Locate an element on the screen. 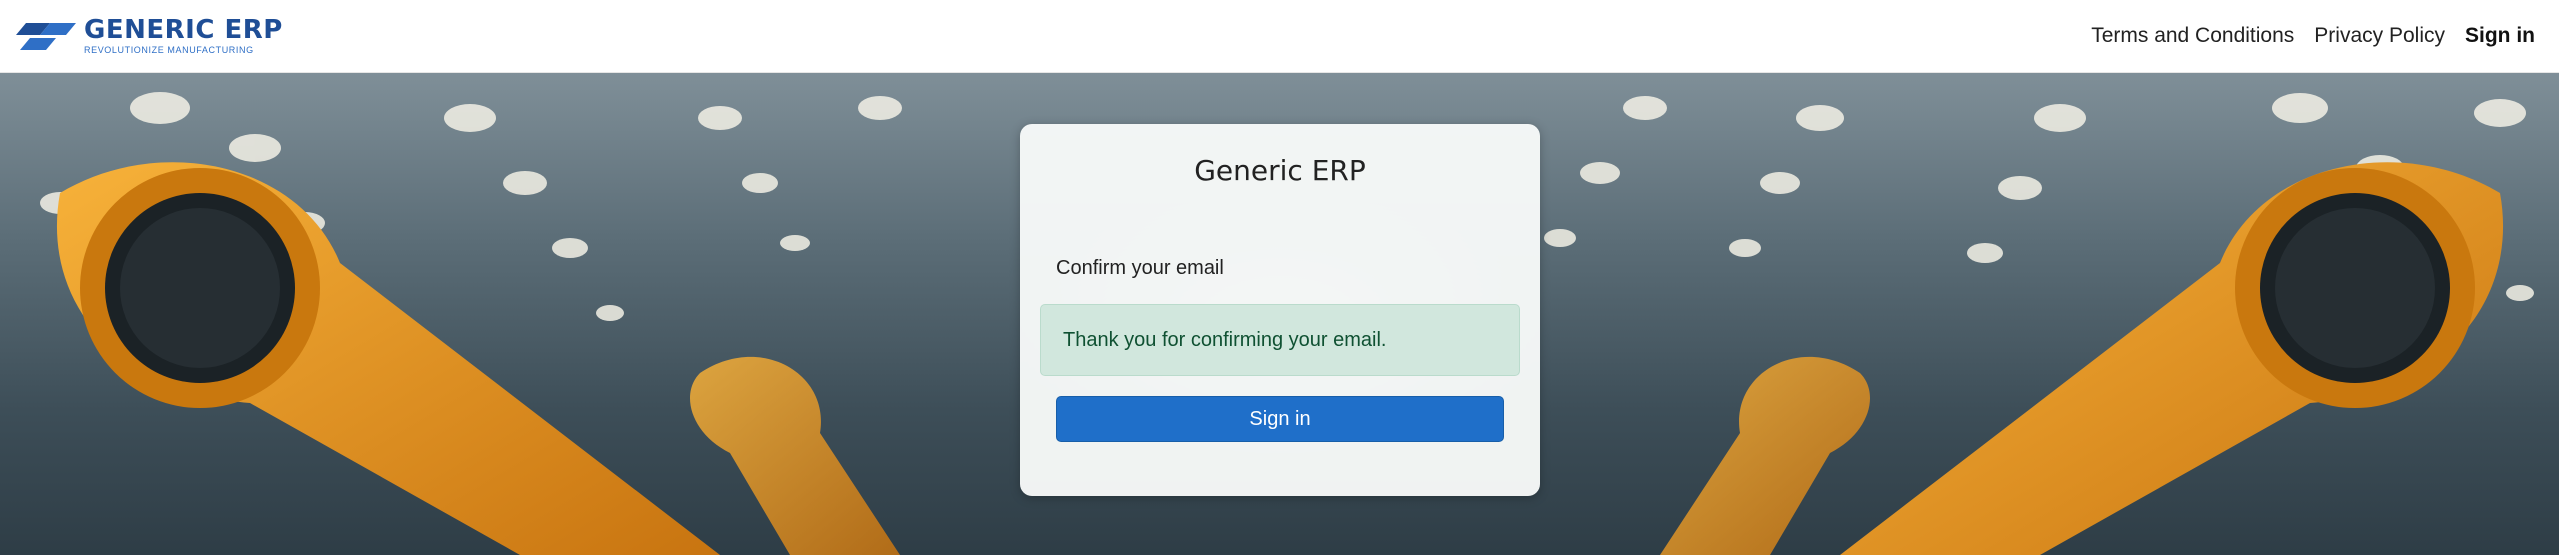  success-alert: Thank you for confirming your email. is located at coordinates (1280, 340).